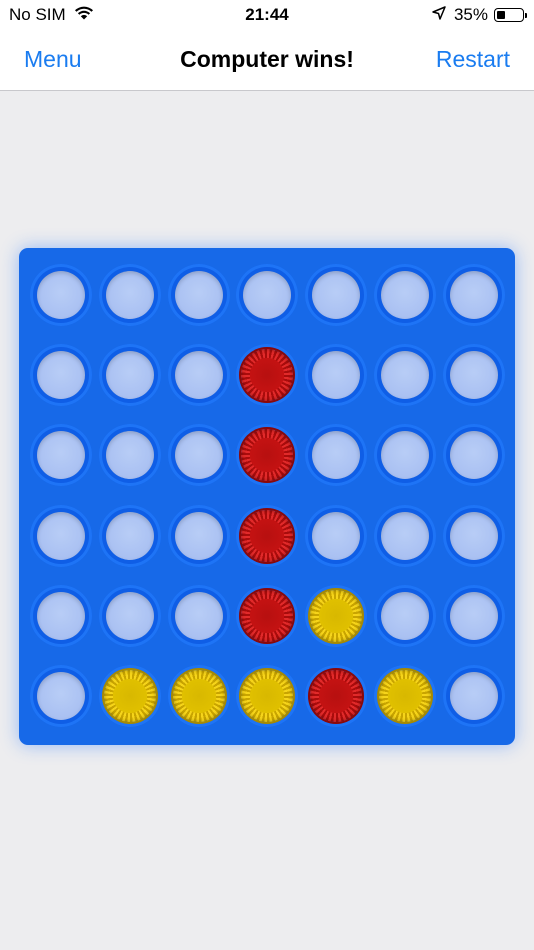 Image resolution: width=534 pixels, height=950 pixels. I want to click on board-cell-r2-c6, so click(405, 375).